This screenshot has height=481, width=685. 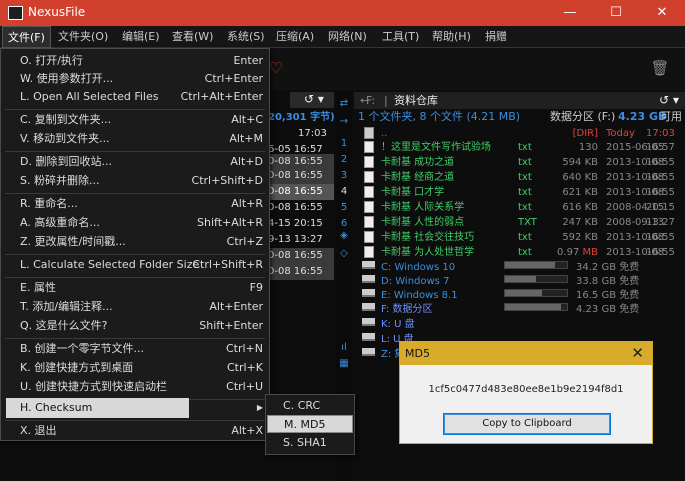 What do you see at coordinates (519, 134) in the screenshot?
I see `parent-dir-row: .. [DIR] Today 17:03` at bounding box center [519, 134].